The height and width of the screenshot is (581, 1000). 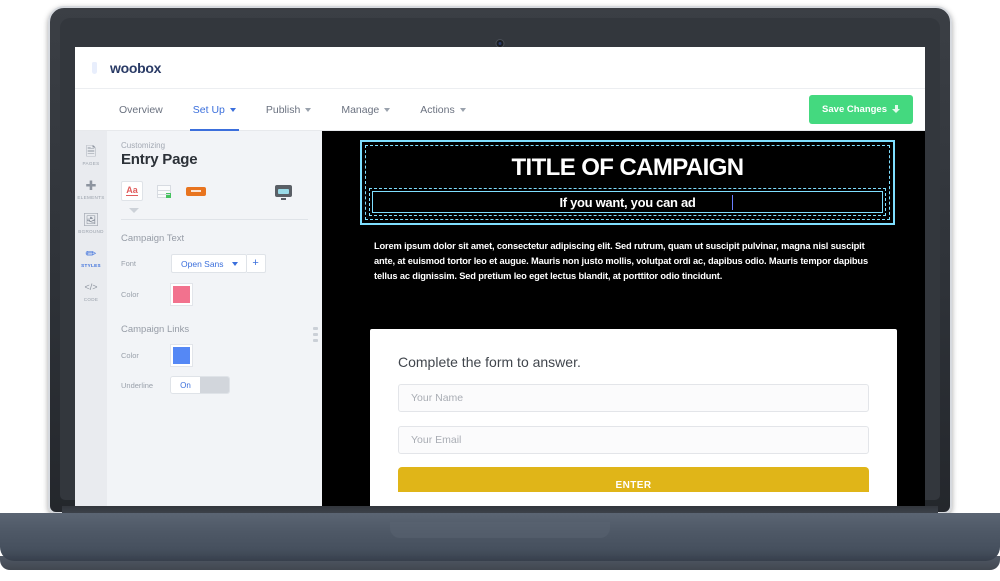 What do you see at coordinates (854, 109) in the screenshot?
I see `save-changes-label: Save Changes` at bounding box center [854, 109].